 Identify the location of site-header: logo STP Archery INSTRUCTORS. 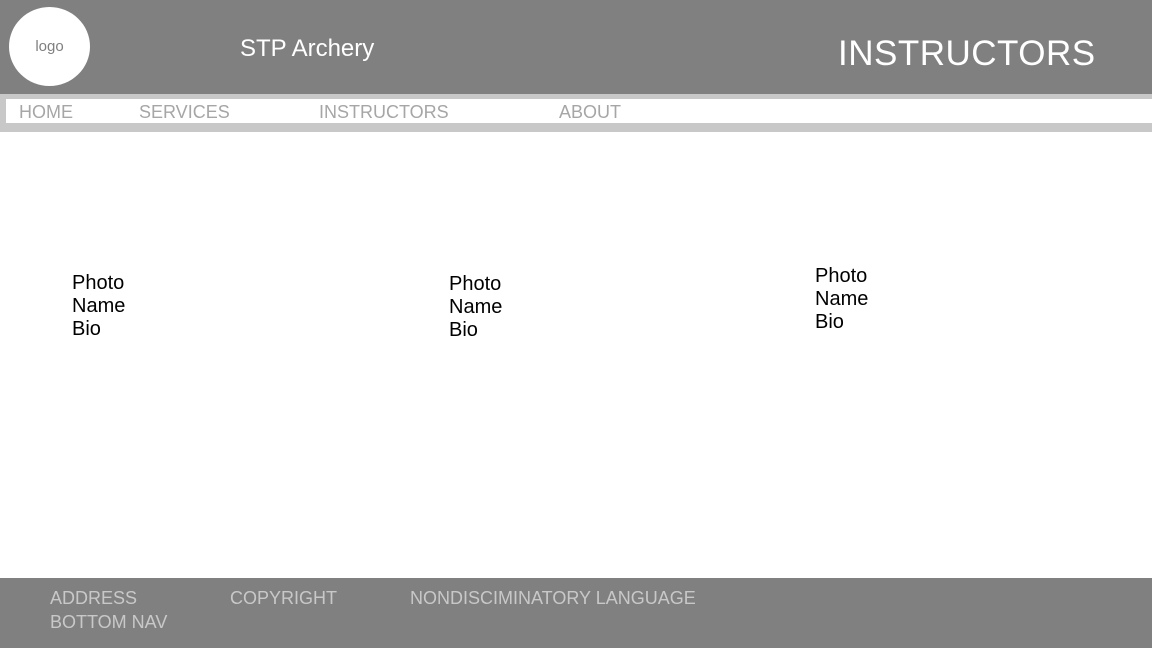
(576, 47).